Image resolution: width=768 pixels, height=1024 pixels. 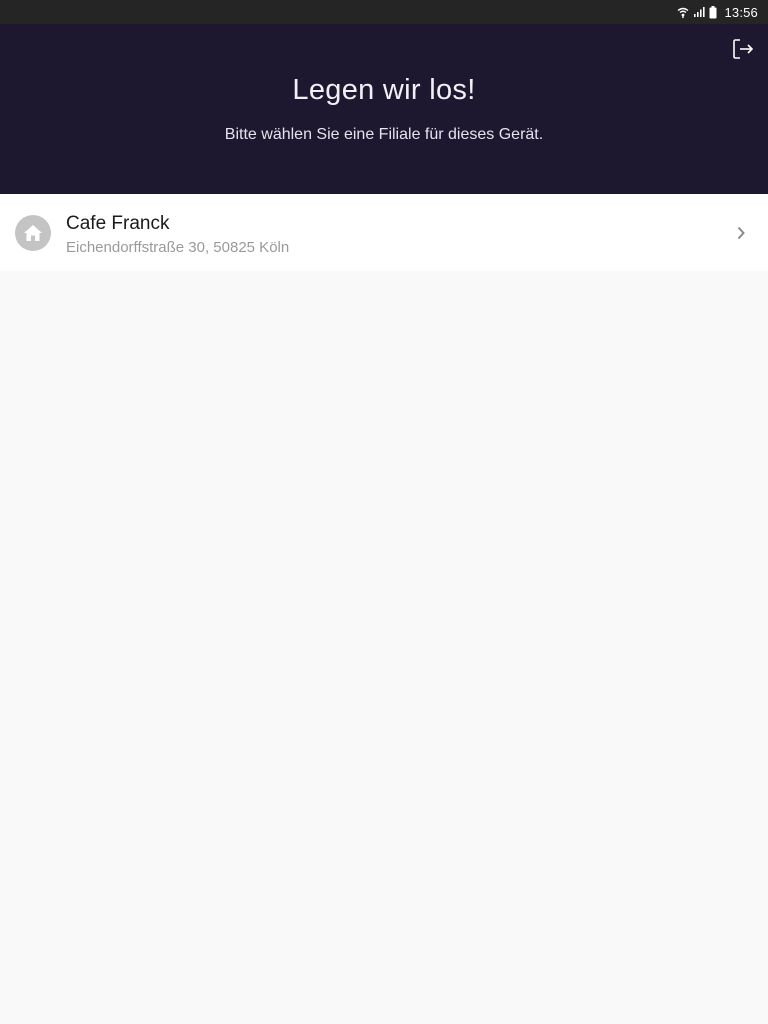 I want to click on status-bar: 13:56, so click(x=384, y=12).